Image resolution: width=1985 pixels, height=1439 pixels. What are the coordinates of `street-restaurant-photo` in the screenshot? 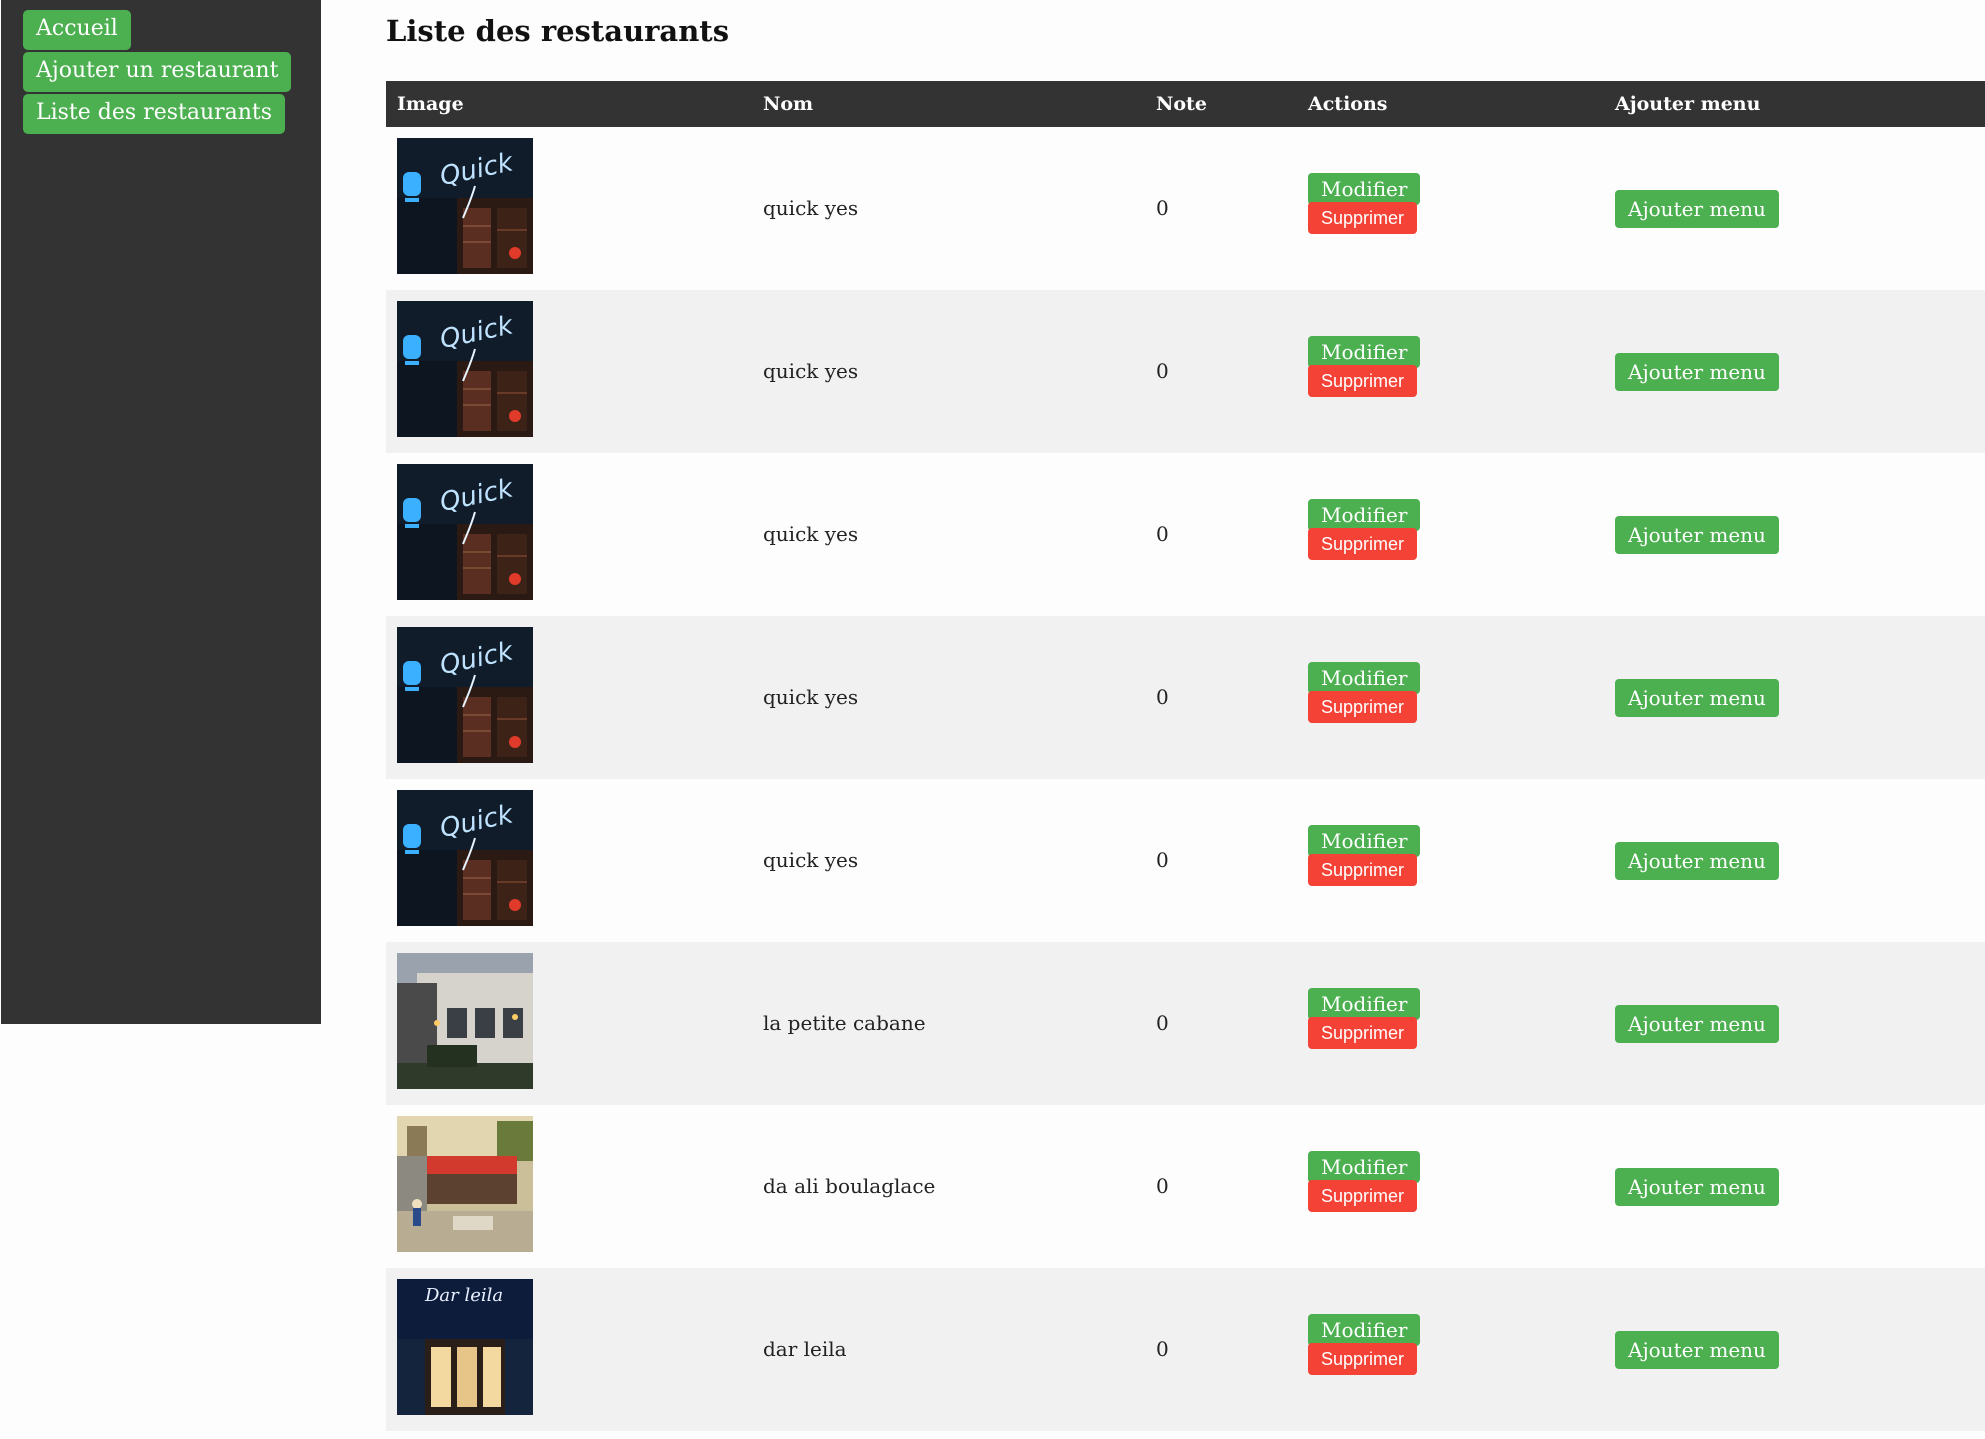 It's located at (465, 1184).